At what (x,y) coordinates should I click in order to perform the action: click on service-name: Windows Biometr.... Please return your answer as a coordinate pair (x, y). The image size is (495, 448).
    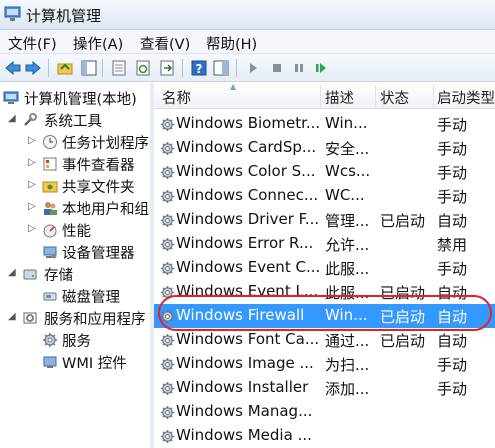
    Looking at the image, I should click on (248, 123).